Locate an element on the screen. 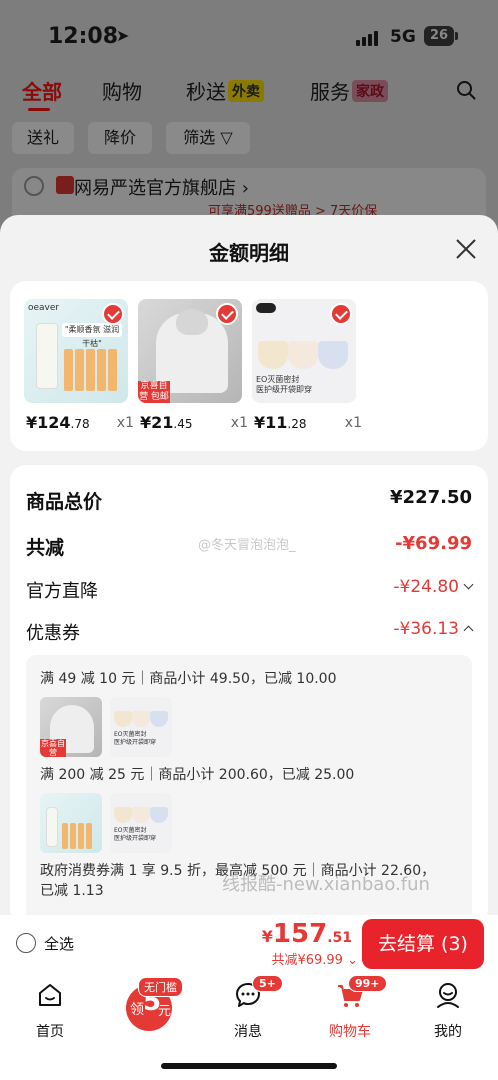 This screenshot has width=498, height=1080. price-dec: .45 is located at coordinates (183, 424).